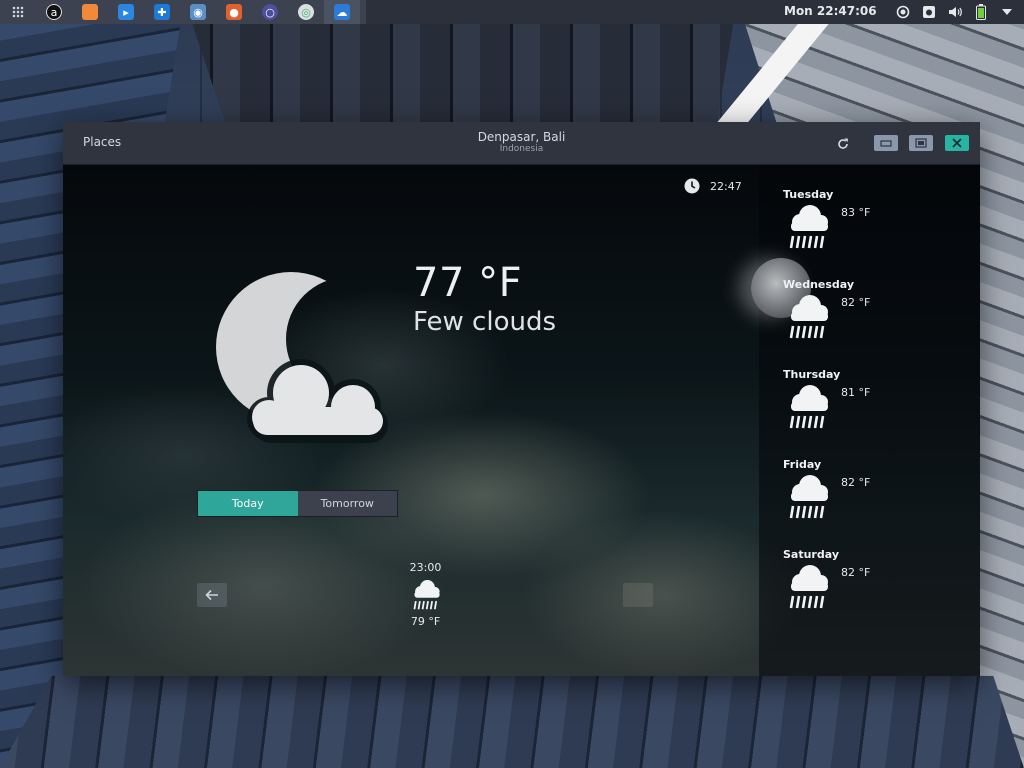 The width and height of the screenshot is (1024, 768). I want to click on forecast-item: Friday 82 °F, so click(873, 498).